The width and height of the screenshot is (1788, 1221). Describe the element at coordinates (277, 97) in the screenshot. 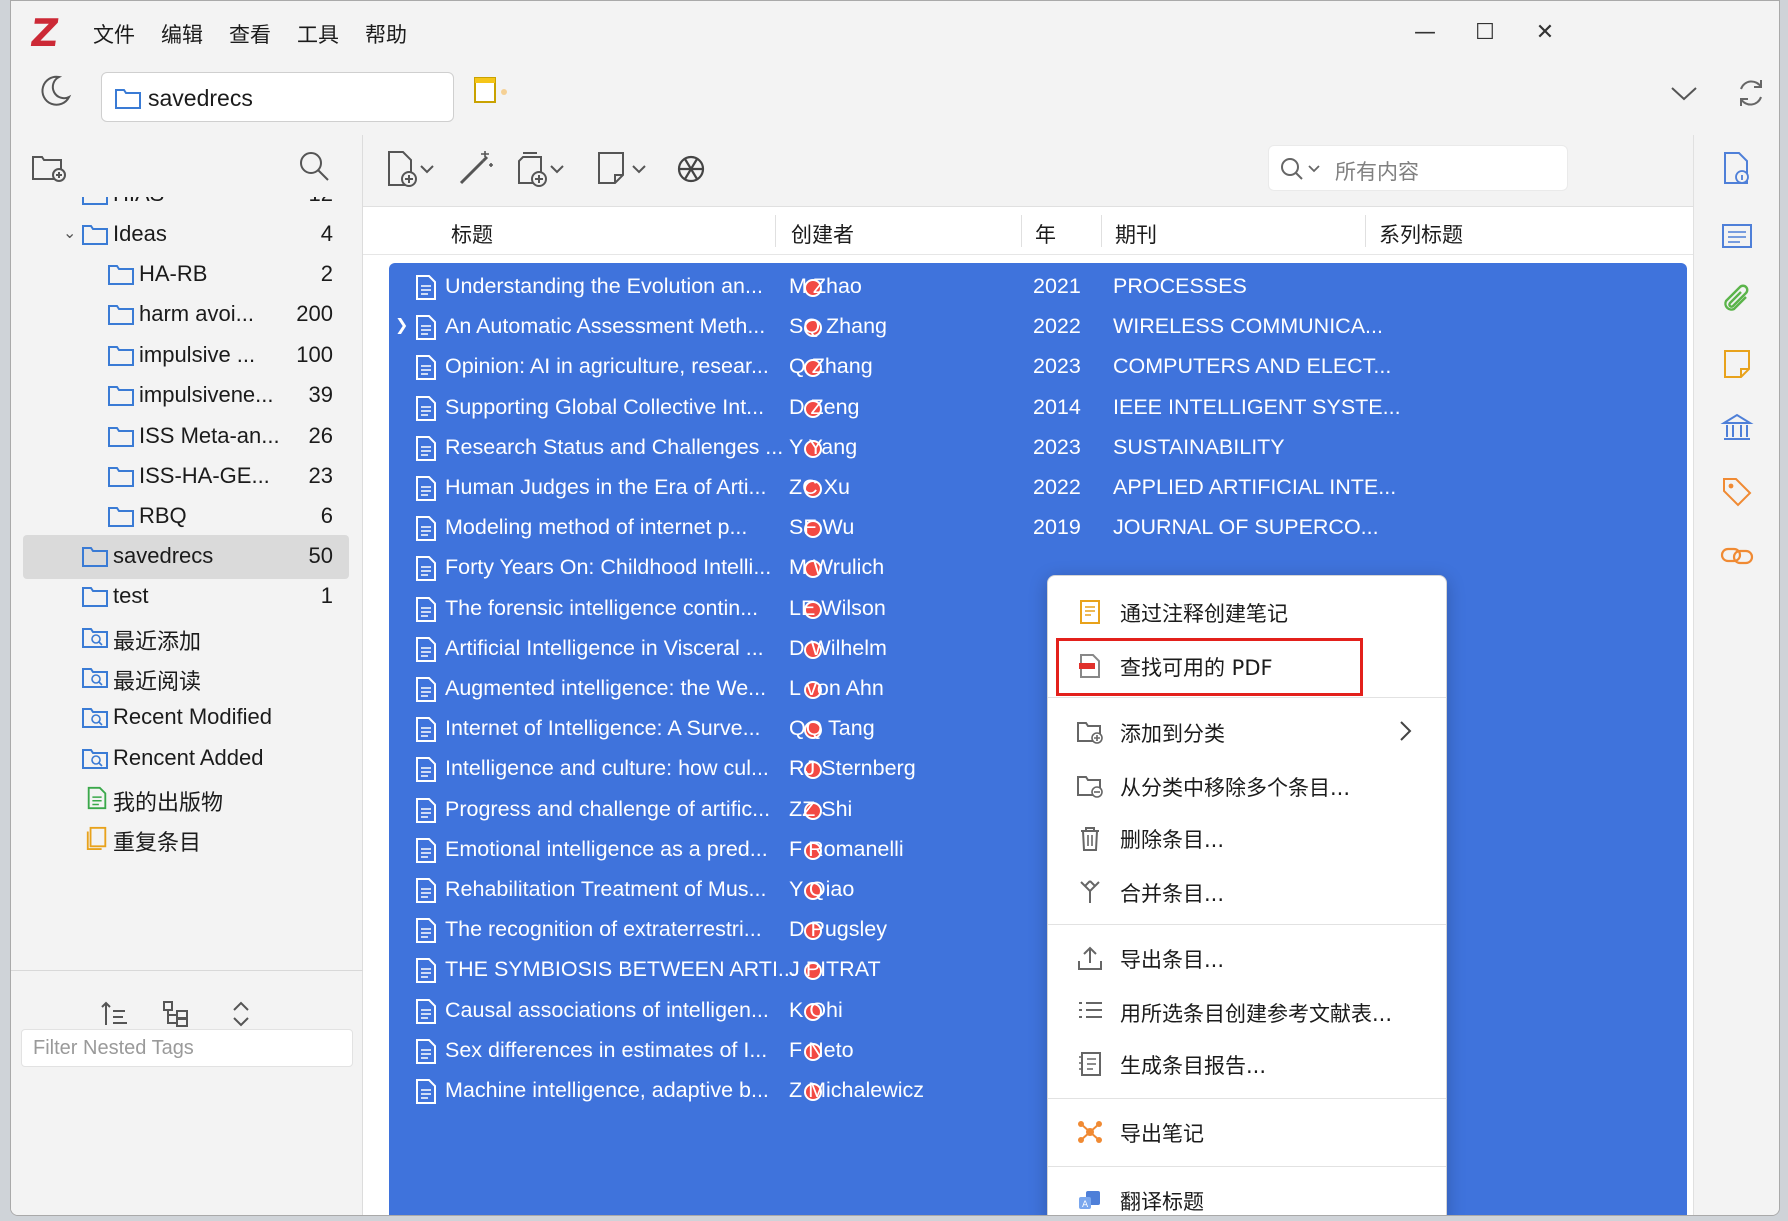

I see `collection-location-box: savedrecs` at that location.